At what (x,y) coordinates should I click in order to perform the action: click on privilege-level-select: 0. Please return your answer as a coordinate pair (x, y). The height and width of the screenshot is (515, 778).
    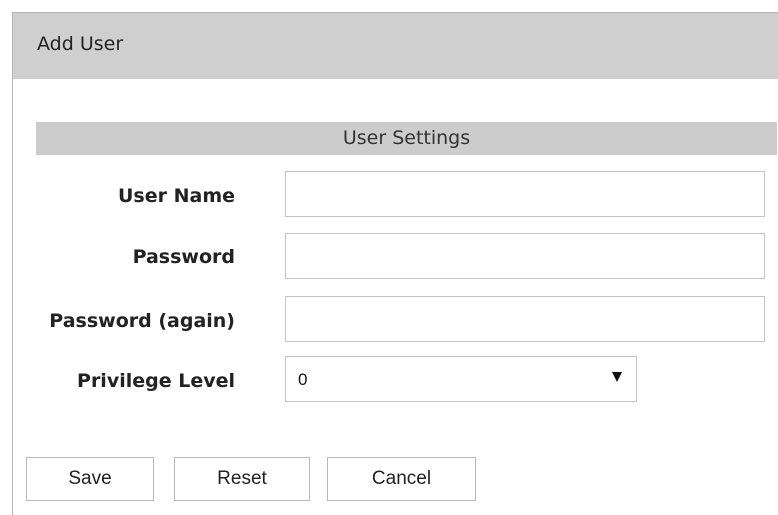
    Looking at the image, I should click on (461, 379).